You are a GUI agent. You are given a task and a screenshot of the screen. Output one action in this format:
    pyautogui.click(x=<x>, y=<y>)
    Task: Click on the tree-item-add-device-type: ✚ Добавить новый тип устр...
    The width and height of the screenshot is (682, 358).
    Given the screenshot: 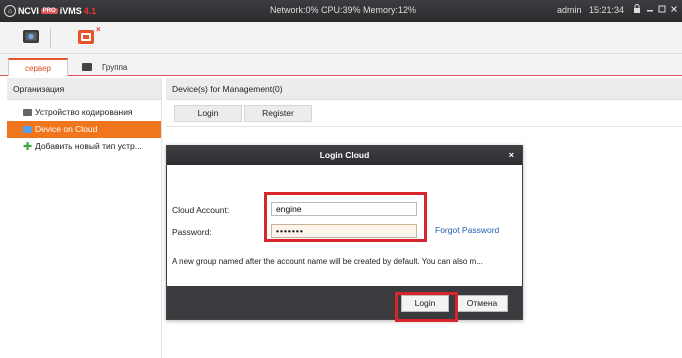 What is the action you would take?
    pyautogui.click(x=84, y=146)
    